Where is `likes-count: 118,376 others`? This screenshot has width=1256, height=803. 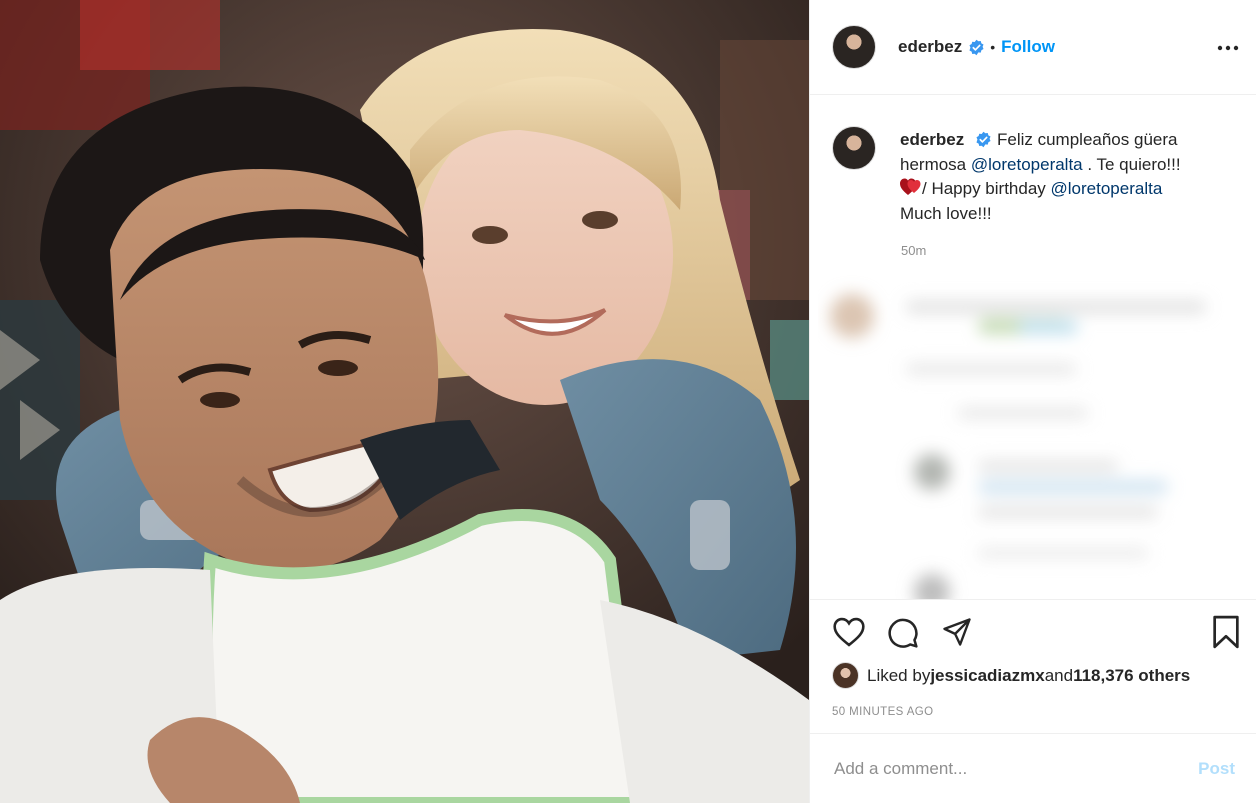
likes-count: 118,376 others is located at coordinates (1131, 676).